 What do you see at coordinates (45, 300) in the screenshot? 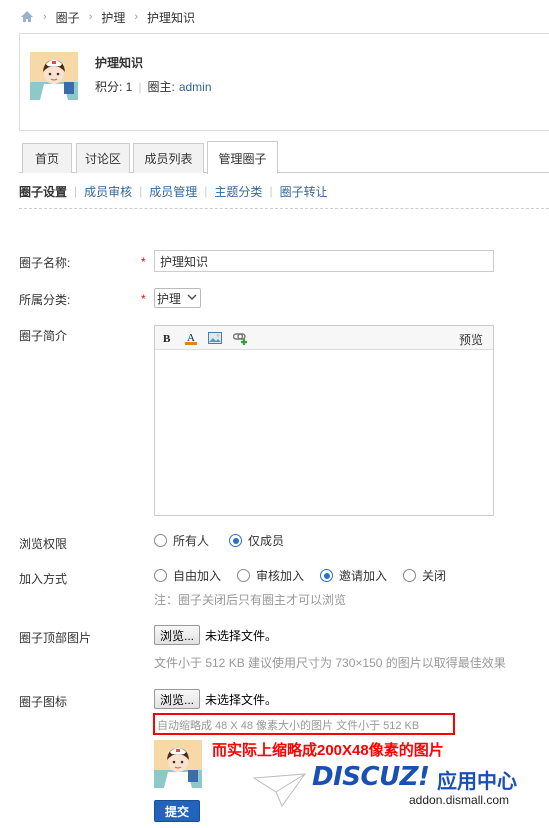
I see `category-label: 所属分类:` at bounding box center [45, 300].